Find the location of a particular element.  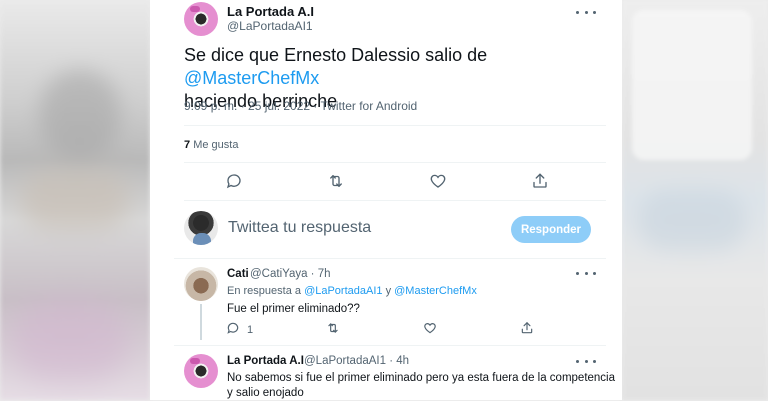

reply-author-name: La Portada A.I is located at coordinates (265, 361).